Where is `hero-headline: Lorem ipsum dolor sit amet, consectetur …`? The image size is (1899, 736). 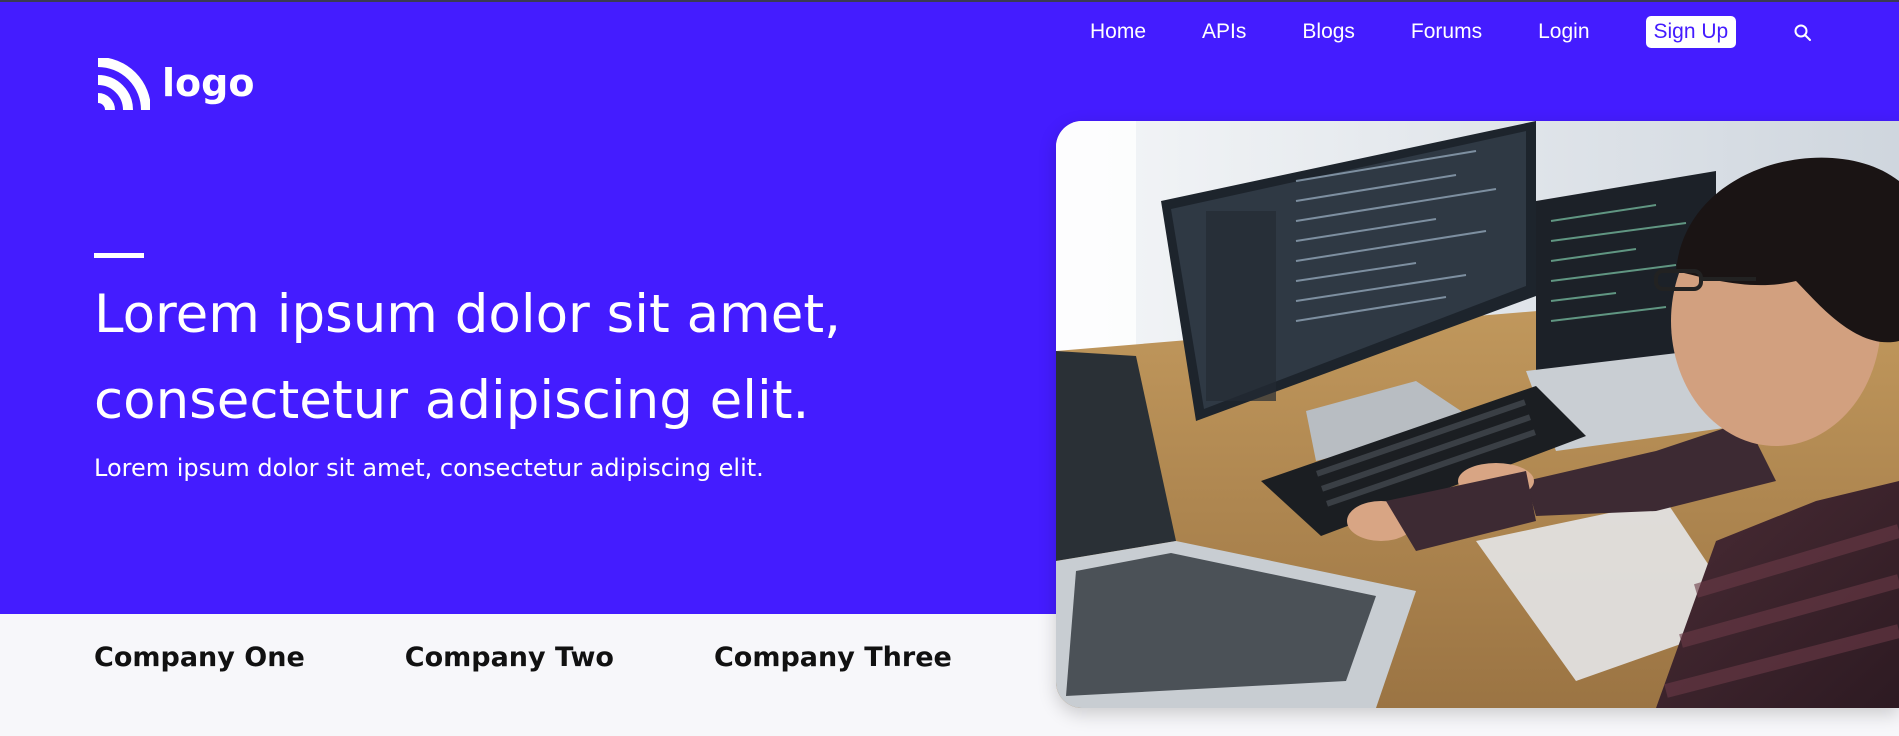
hero-headline: Lorem ipsum dolor sit amet, consectetur … is located at coordinates (467, 357).